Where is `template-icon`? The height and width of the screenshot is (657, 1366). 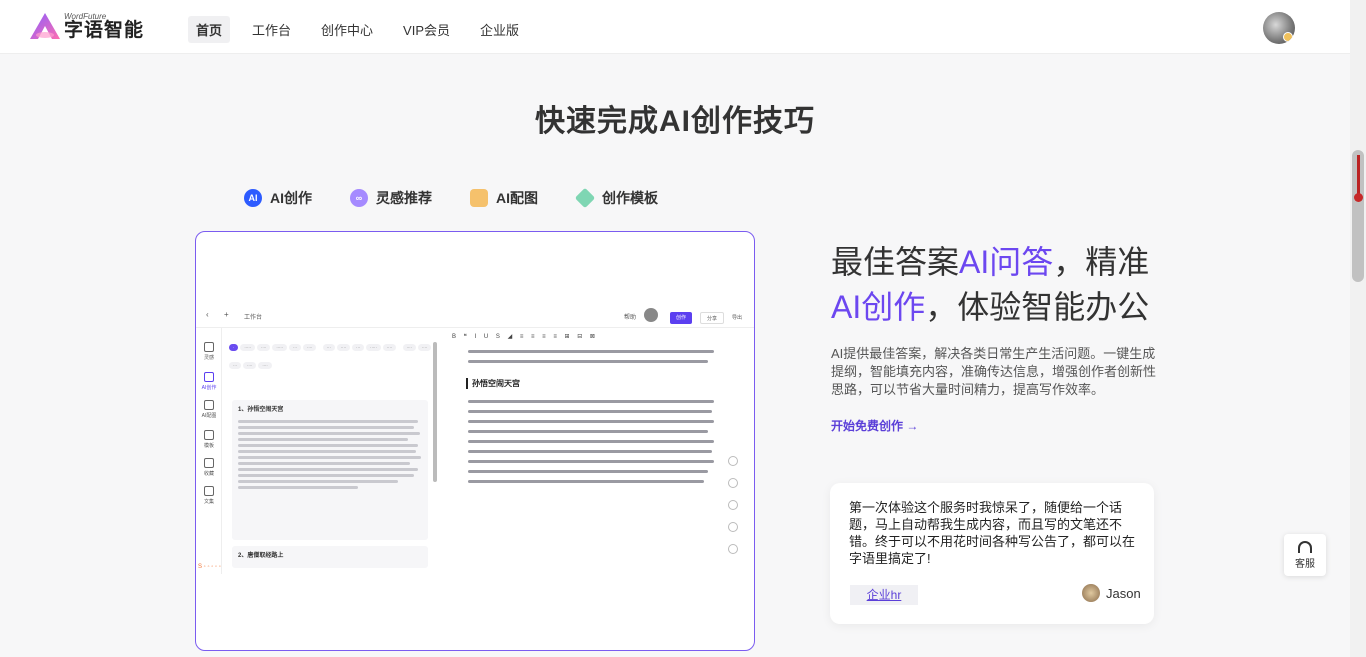 template-icon is located at coordinates (585, 198).